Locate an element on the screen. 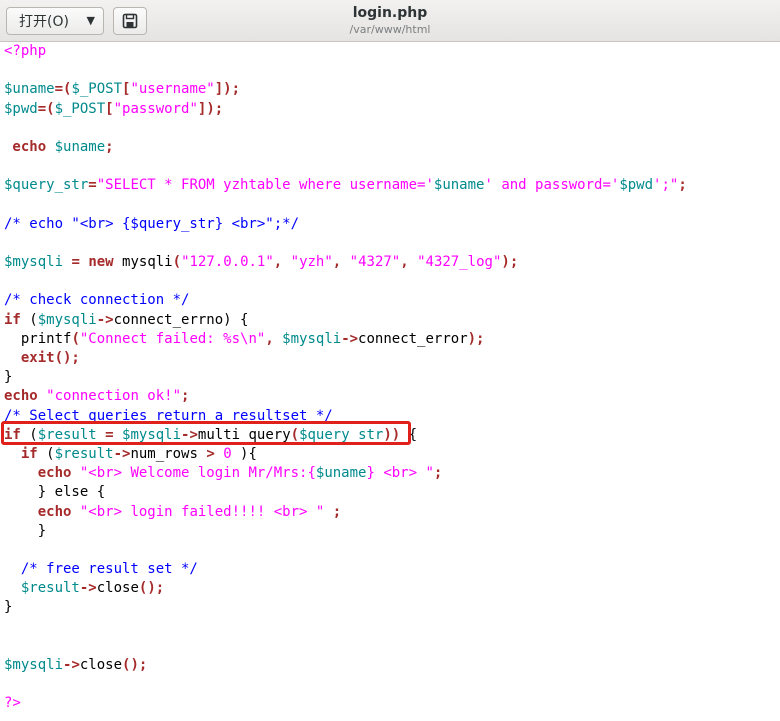 Image resolution: width=780 pixels, height=721 pixels. code-token: [ is located at coordinates (109, 108).